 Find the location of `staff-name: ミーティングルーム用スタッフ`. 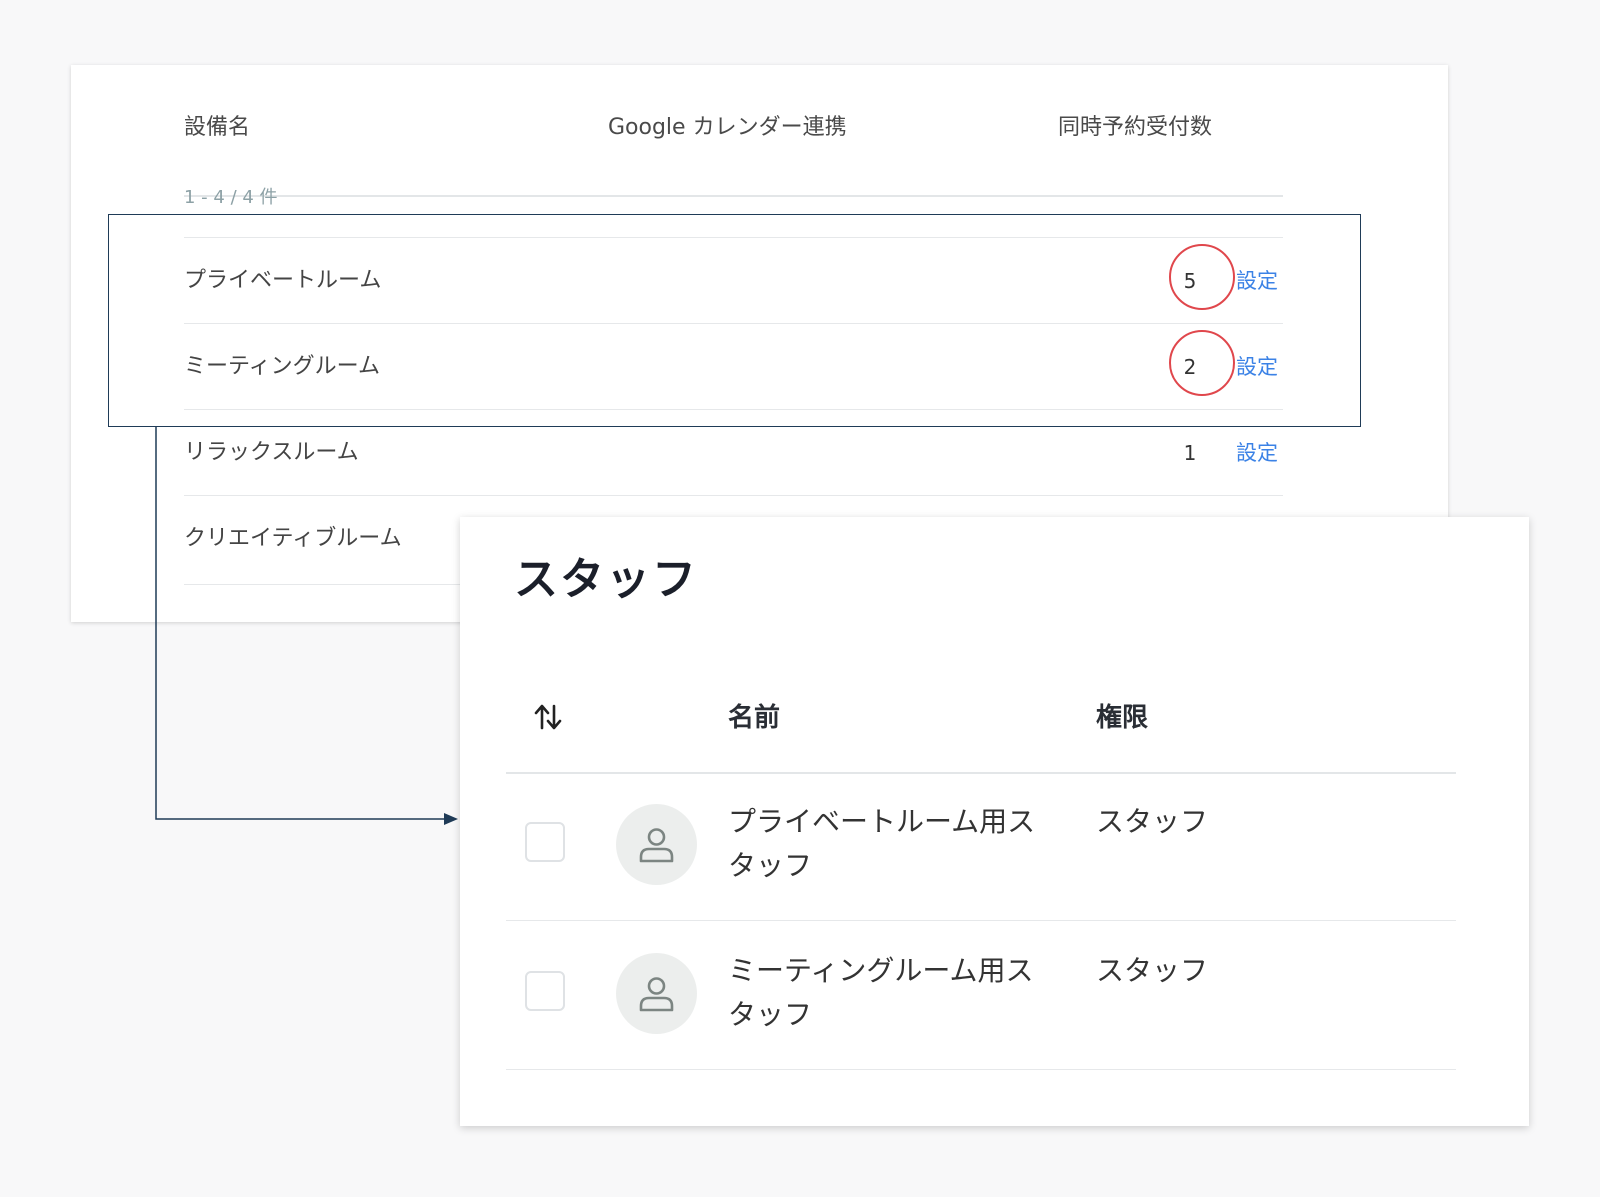

staff-name: ミーティングルーム用スタッフ is located at coordinates (881, 992).